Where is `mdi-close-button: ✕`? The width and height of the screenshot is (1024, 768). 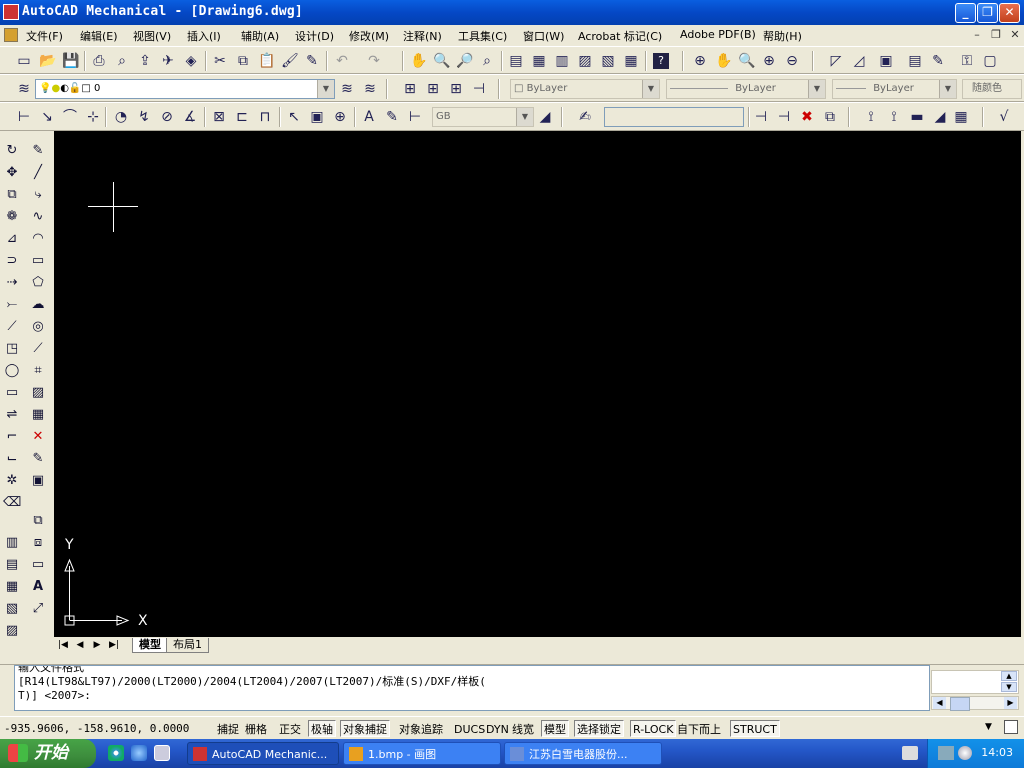
mdi-close-button: ✕ is located at coordinates (1015, 35).